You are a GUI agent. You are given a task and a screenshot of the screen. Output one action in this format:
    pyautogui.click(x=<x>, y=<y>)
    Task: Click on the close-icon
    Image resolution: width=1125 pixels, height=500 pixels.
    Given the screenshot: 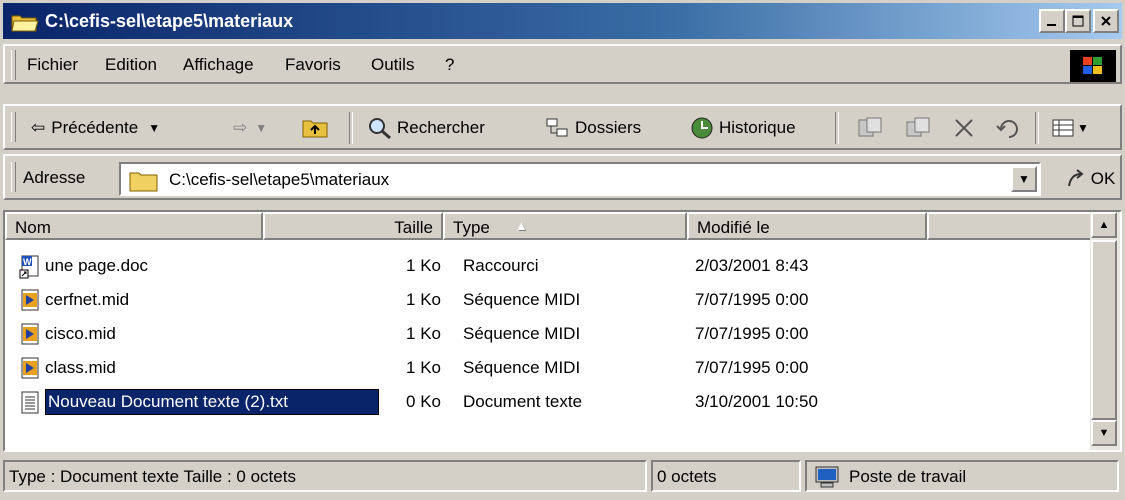 What is the action you would take?
    pyautogui.click(x=1106, y=21)
    